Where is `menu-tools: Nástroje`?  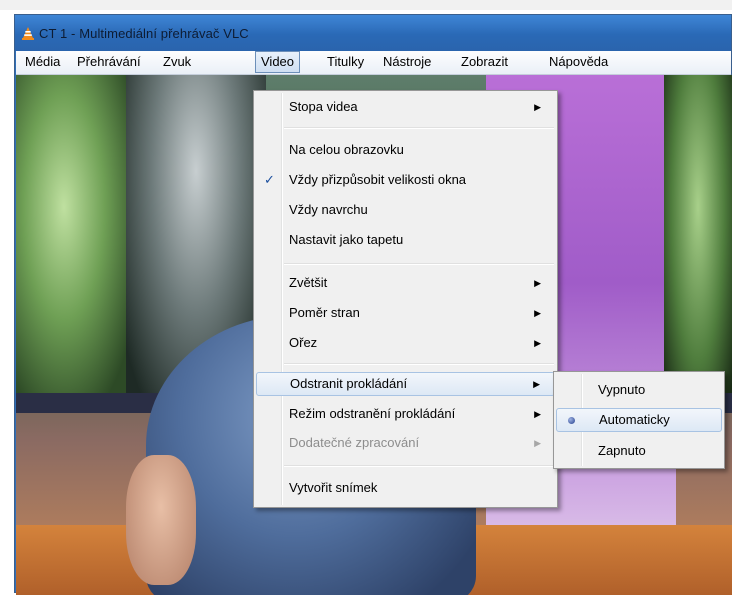 menu-tools: Nástroje is located at coordinates (407, 62).